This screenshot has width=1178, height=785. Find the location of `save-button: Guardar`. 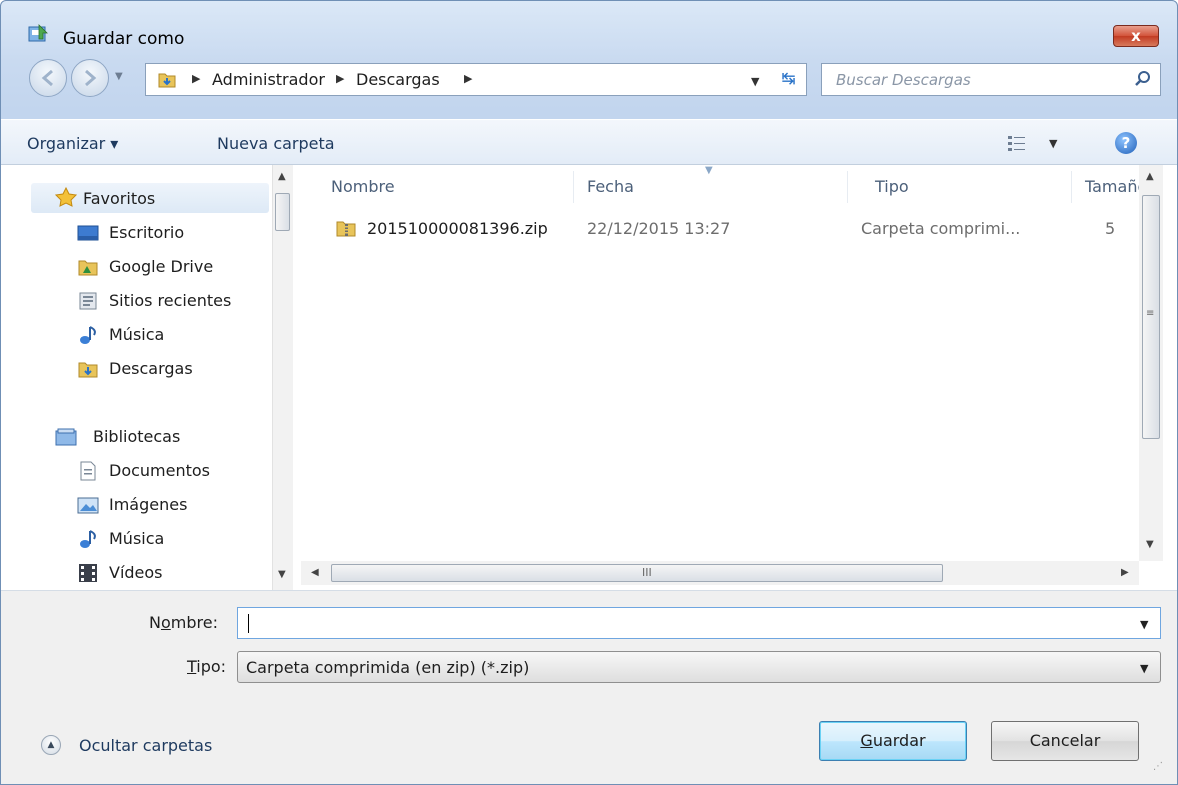

save-button: Guardar is located at coordinates (893, 741).